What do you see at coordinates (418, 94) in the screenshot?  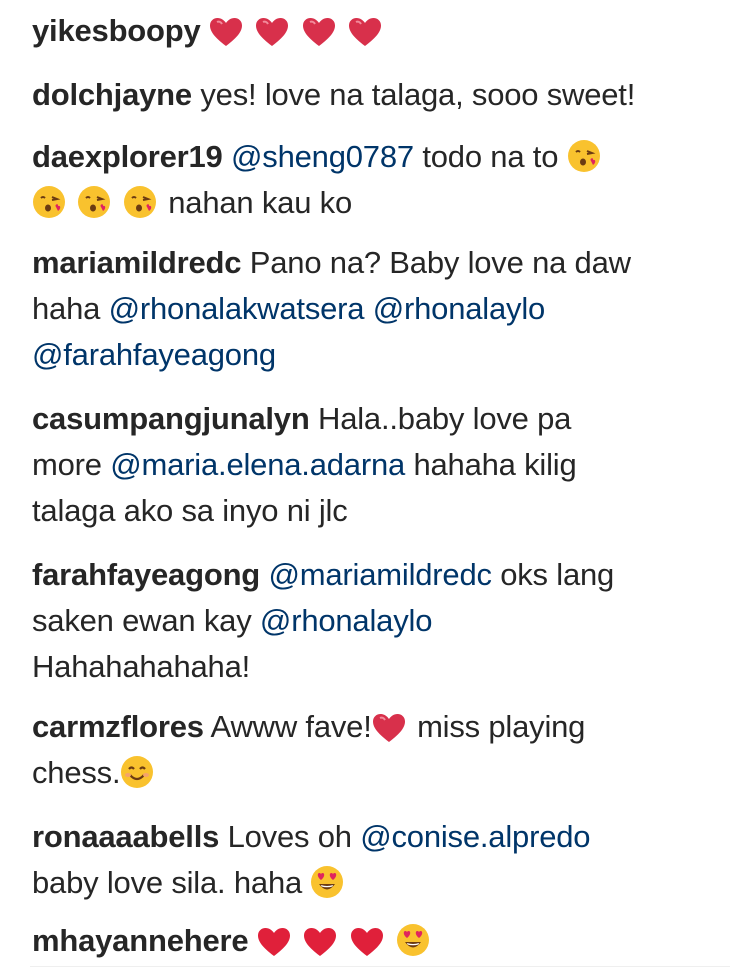 I see `comment-text: yes! love na talaga, sooo sweet!` at bounding box center [418, 94].